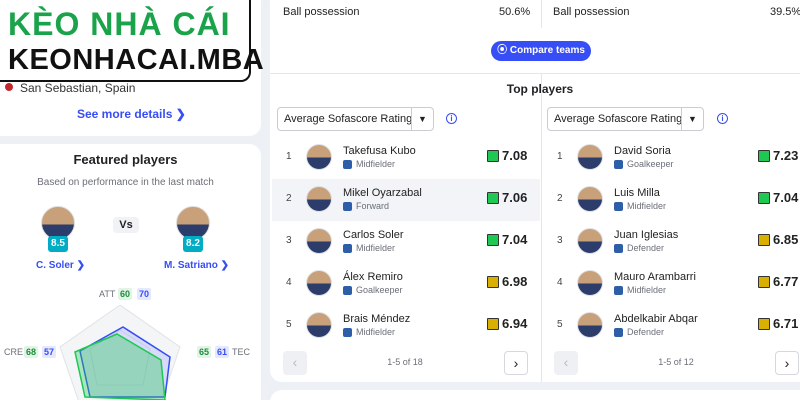 This screenshot has height=400, width=800. What do you see at coordinates (373, 235) in the screenshot?
I see `player-name: Carlos Soler` at bounding box center [373, 235].